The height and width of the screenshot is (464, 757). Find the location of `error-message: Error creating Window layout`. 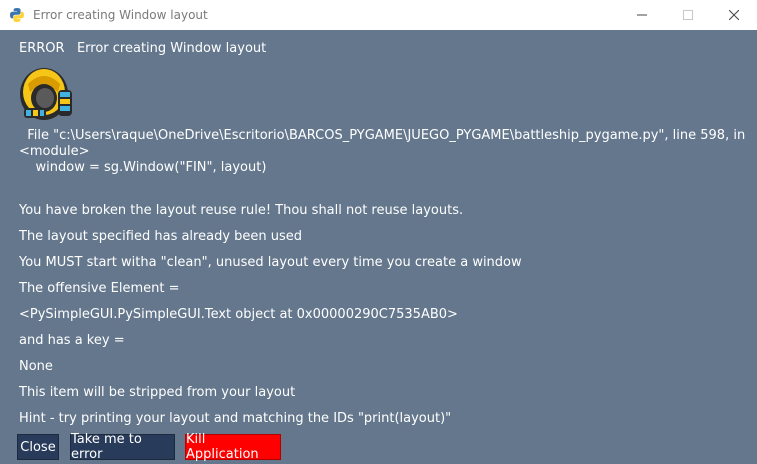

error-message: Error creating Window layout is located at coordinates (171, 48).